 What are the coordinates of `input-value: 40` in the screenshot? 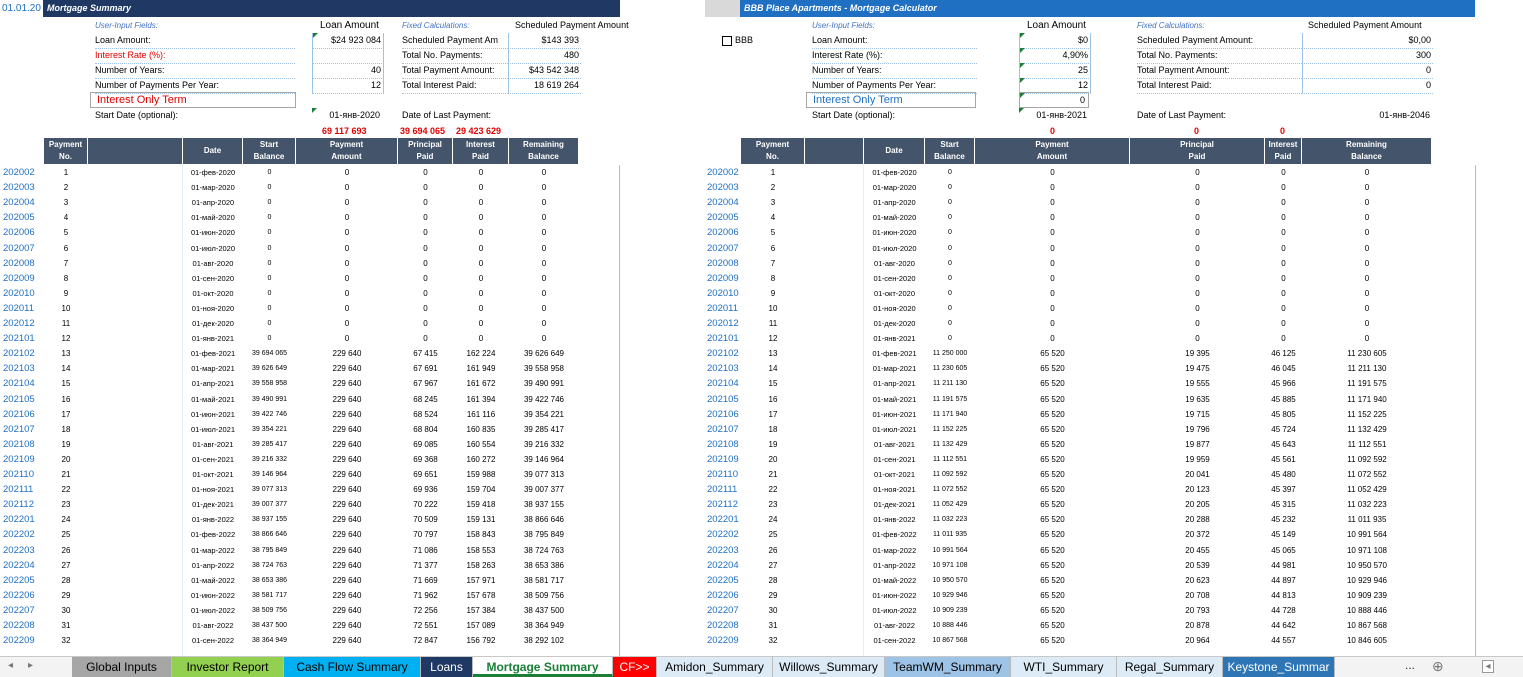 It's located at (348, 71).